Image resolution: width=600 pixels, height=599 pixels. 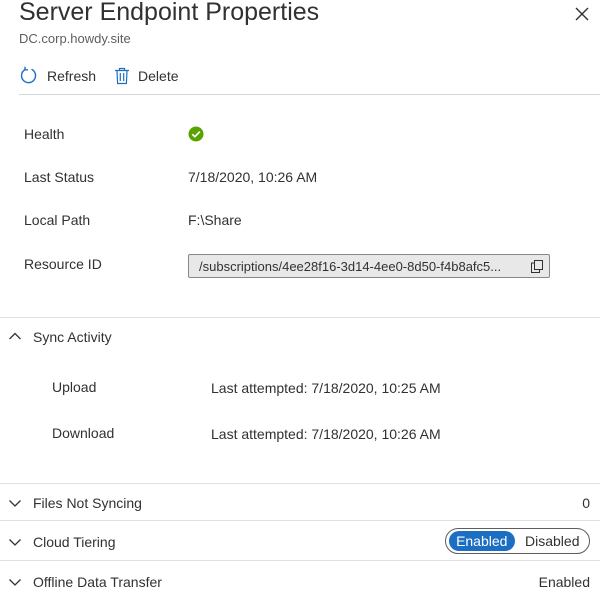 What do you see at coordinates (326, 388) in the screenshot?
I see `upload-value: Last attempted: 7/18/2020, 10:25 AM` at bounding box center [326, 388].